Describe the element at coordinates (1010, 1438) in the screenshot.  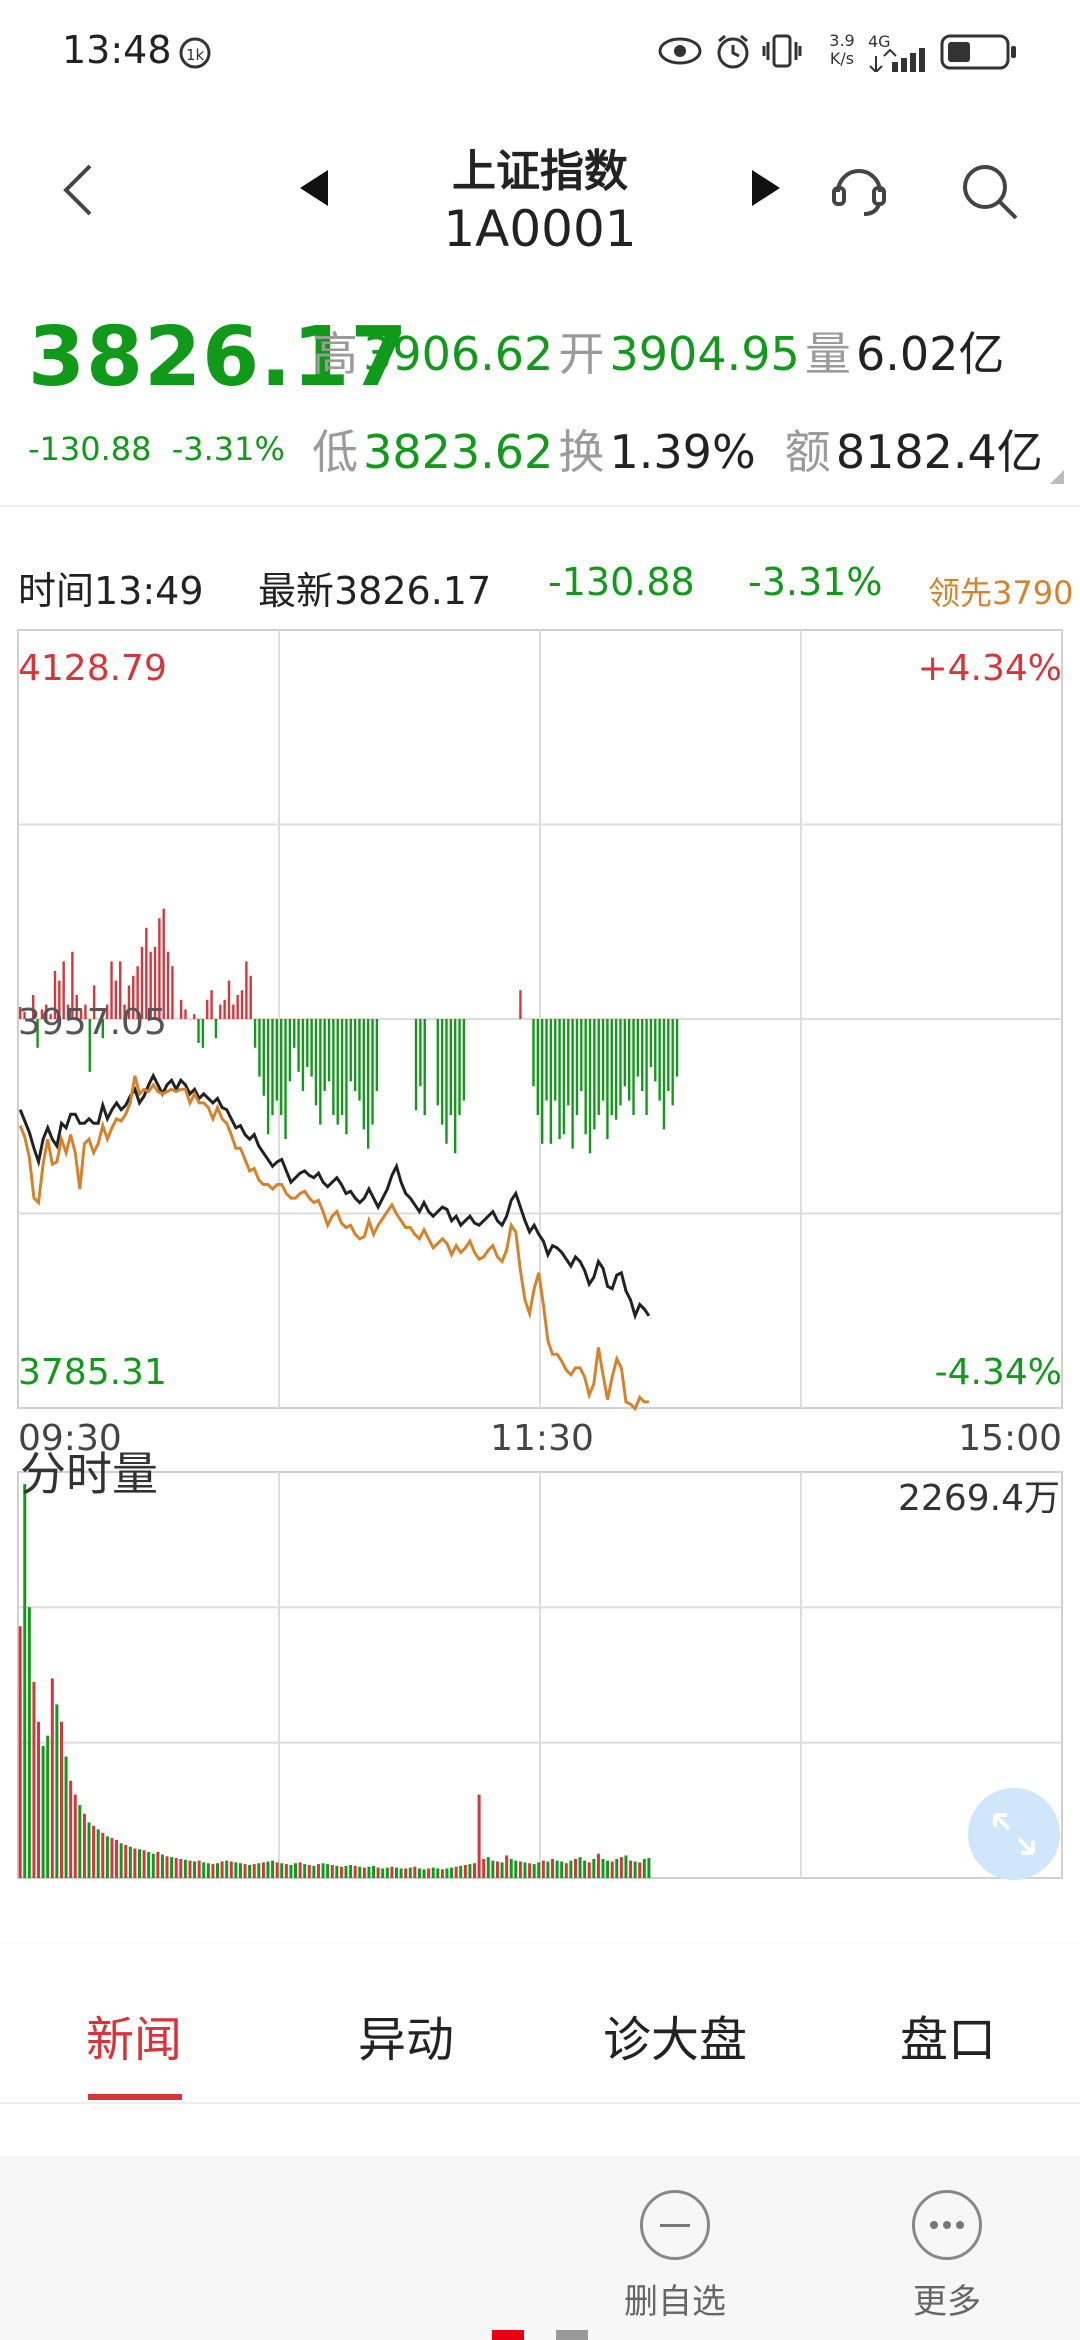
I see `x-tick-1500: 15:00` at that location.